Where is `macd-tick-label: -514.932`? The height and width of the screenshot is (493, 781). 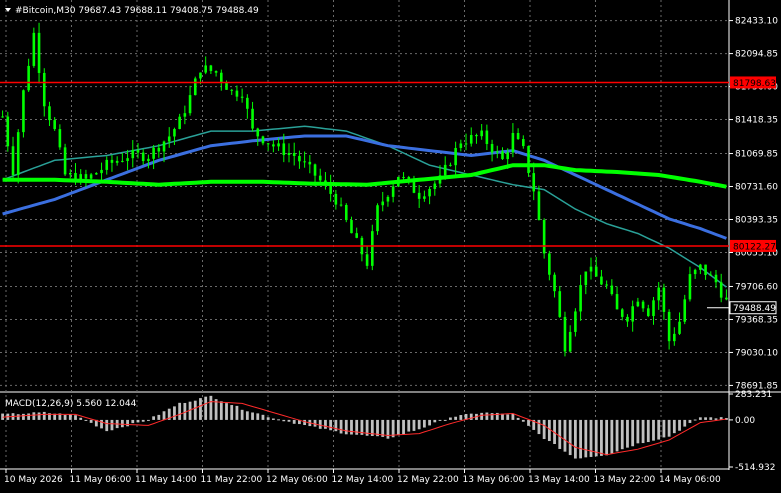 macd-tick-label: -514.932 is located at coordinates (755, 468).